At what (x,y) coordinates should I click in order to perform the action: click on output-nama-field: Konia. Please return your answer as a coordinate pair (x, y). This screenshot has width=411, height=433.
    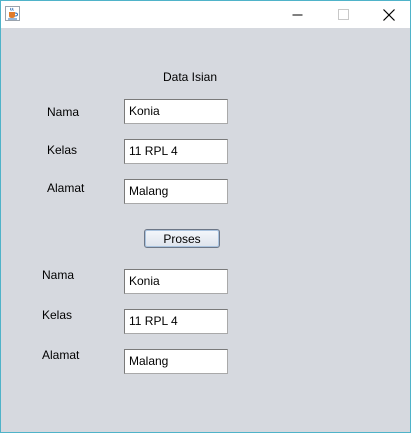
    Looking at the image, I should click on (176, 281).